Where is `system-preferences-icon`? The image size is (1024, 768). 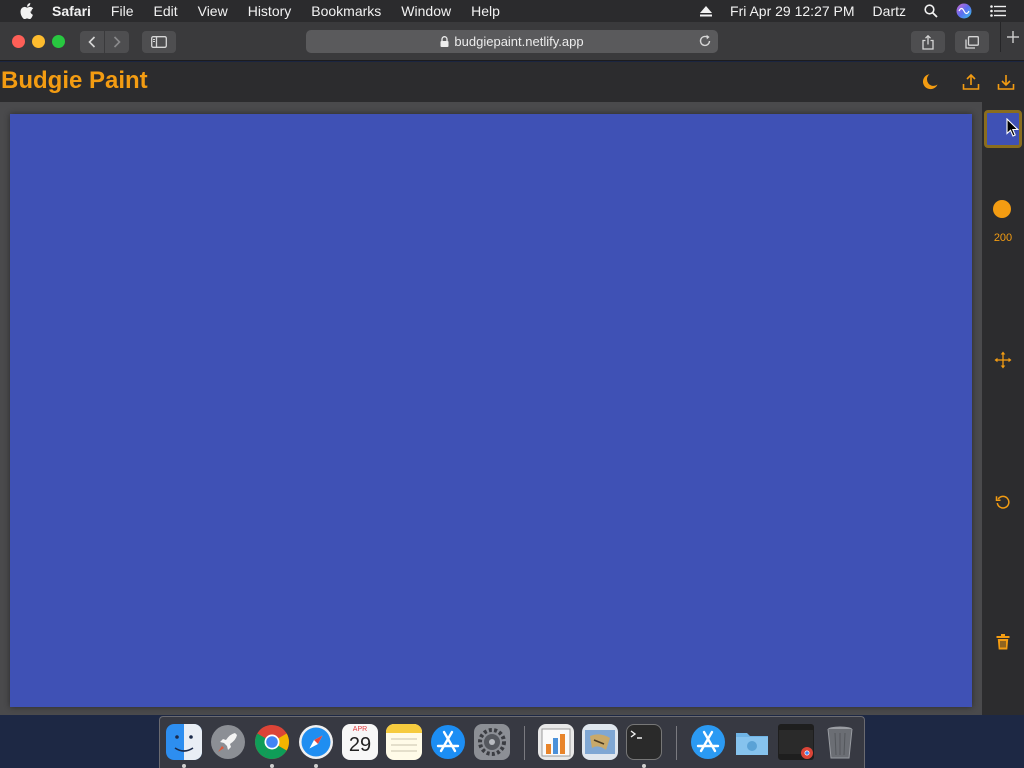 system-preferences-icon is located at coordinates (492, 742).